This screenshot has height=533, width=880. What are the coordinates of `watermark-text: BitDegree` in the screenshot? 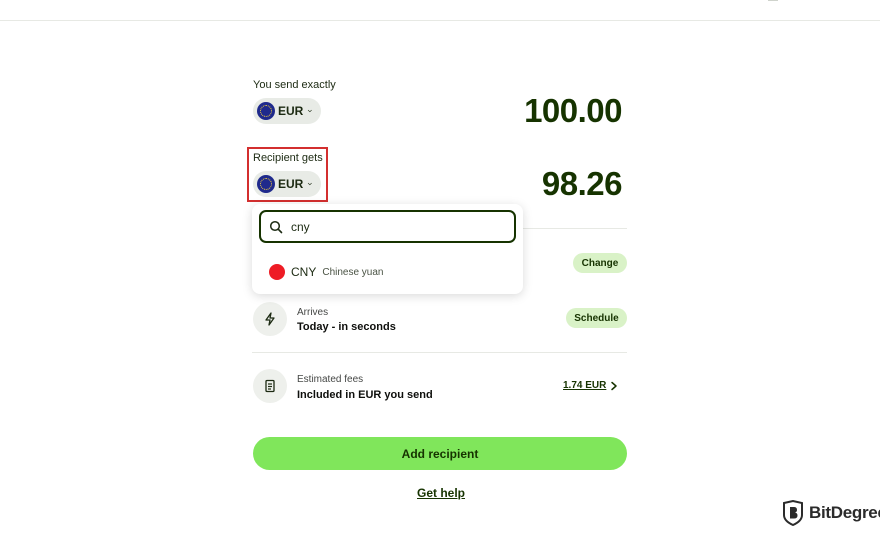 It's located at (844, 512).